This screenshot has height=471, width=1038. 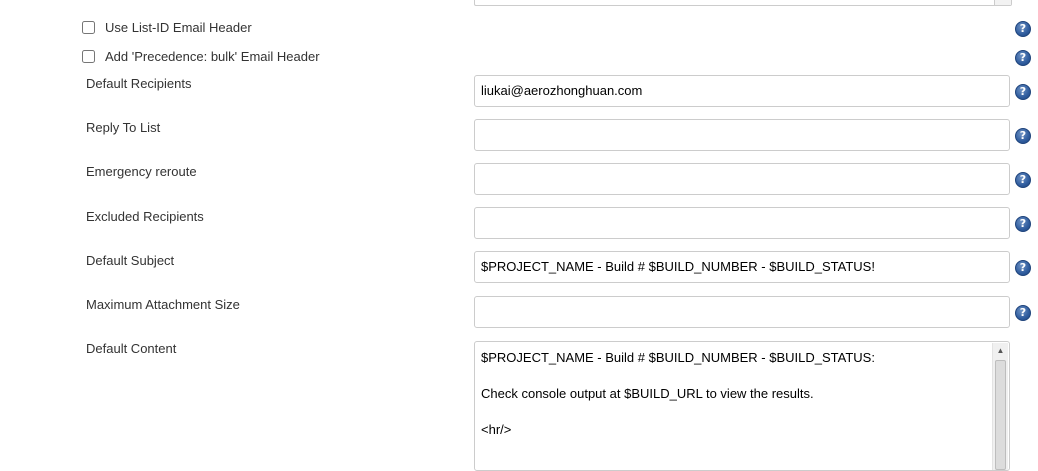 What do you see at coordinates (139, 83) in the screenshot?
I see `default-recipients-label: Default Recipients` at bounding box center [139, 83].